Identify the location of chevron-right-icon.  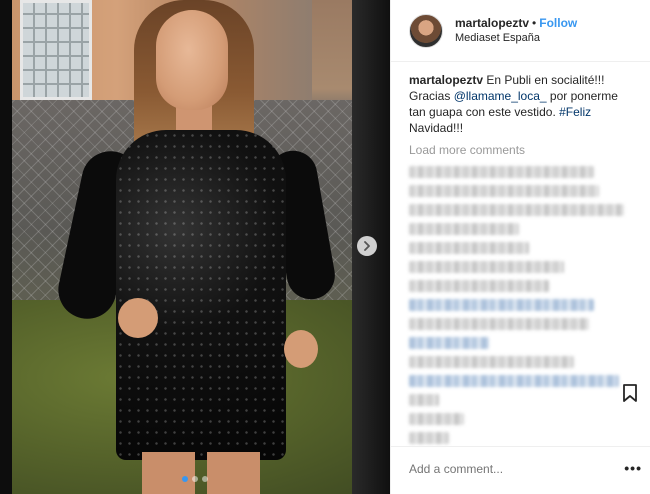
(367, 246).